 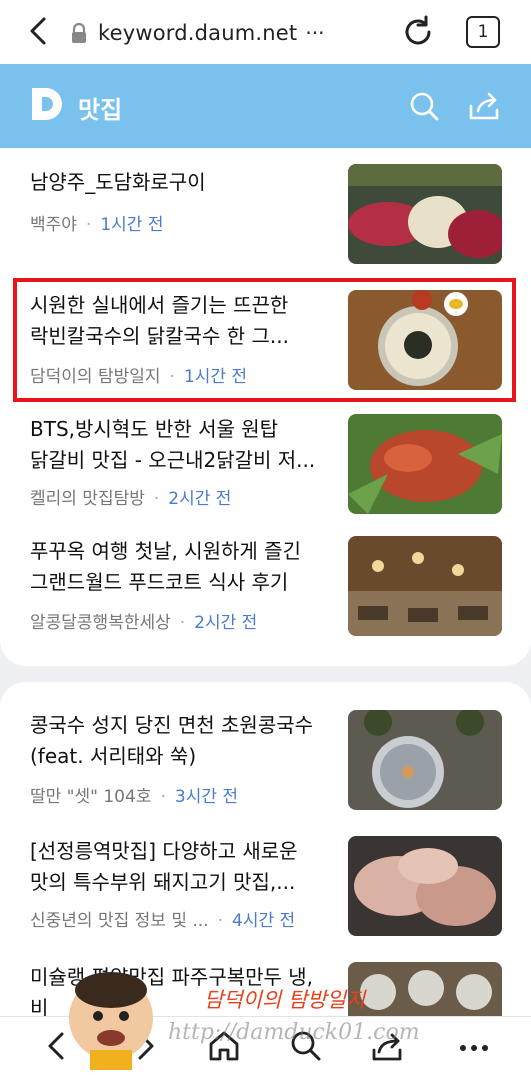 I want to click on item-source: 딸만 "셋" 104호, so click(x=91, y=797).